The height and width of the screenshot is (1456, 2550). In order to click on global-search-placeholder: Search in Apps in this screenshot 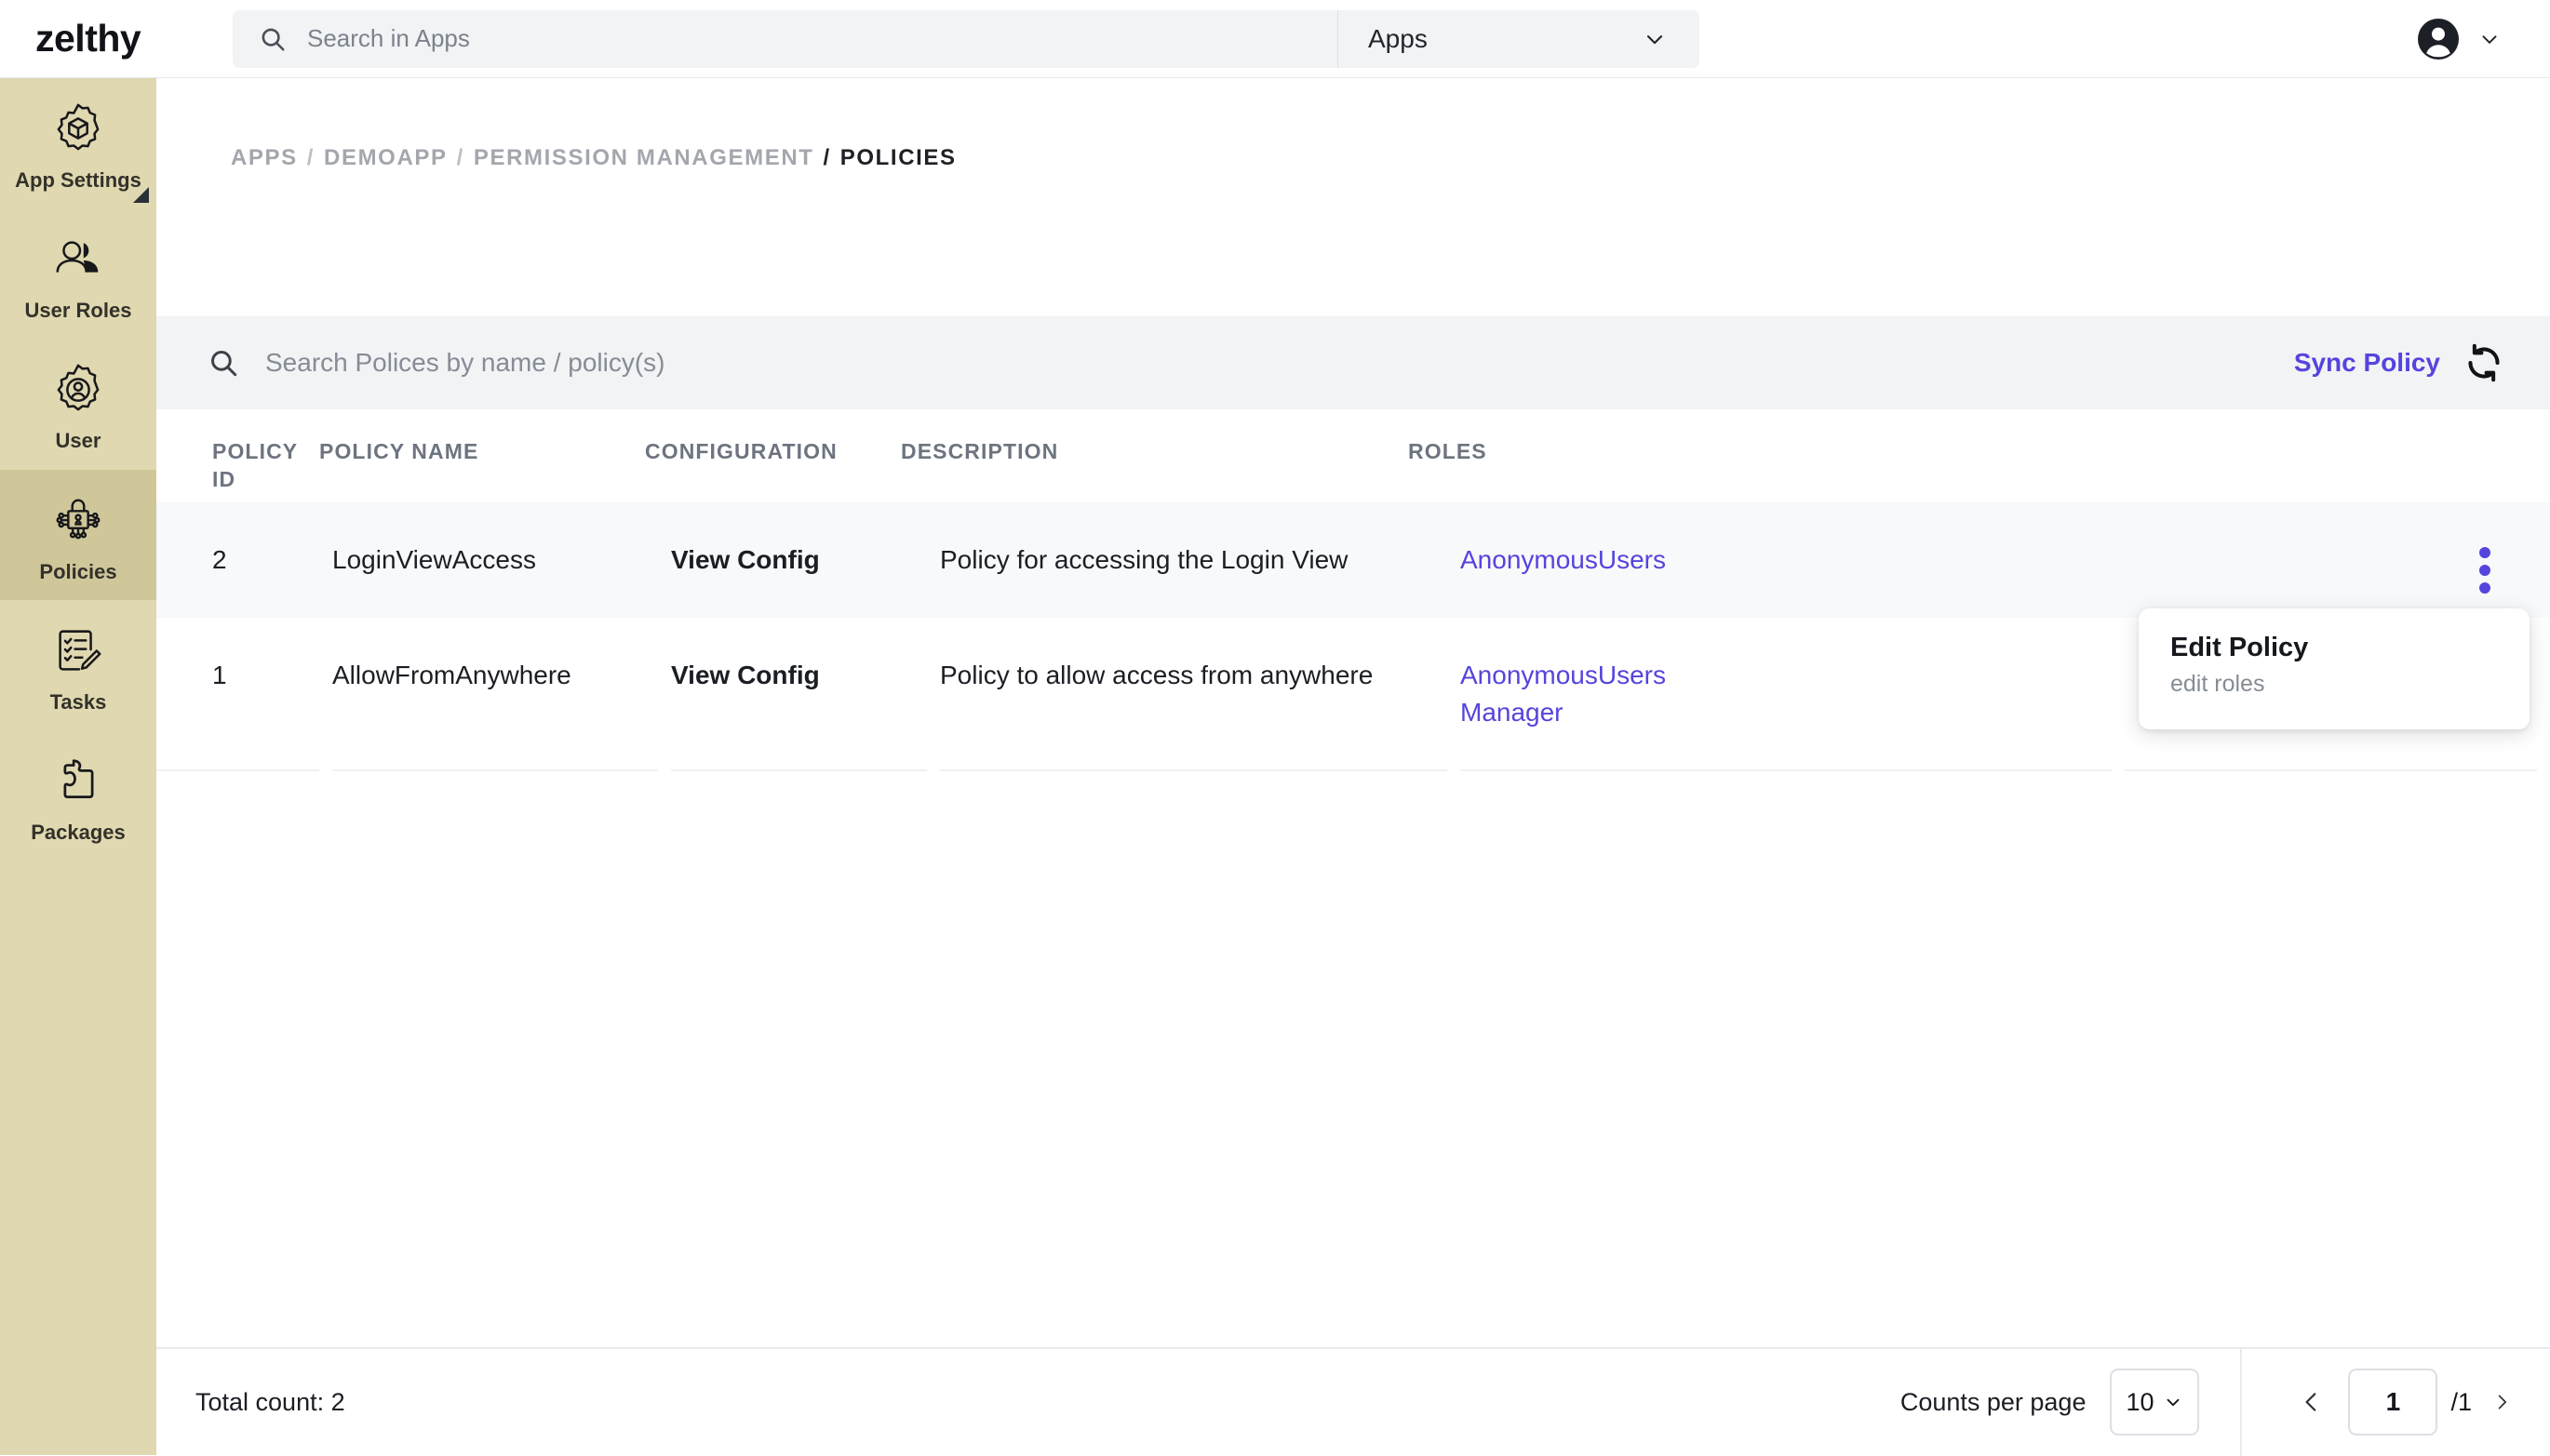, I will do `click(388, 38)`.